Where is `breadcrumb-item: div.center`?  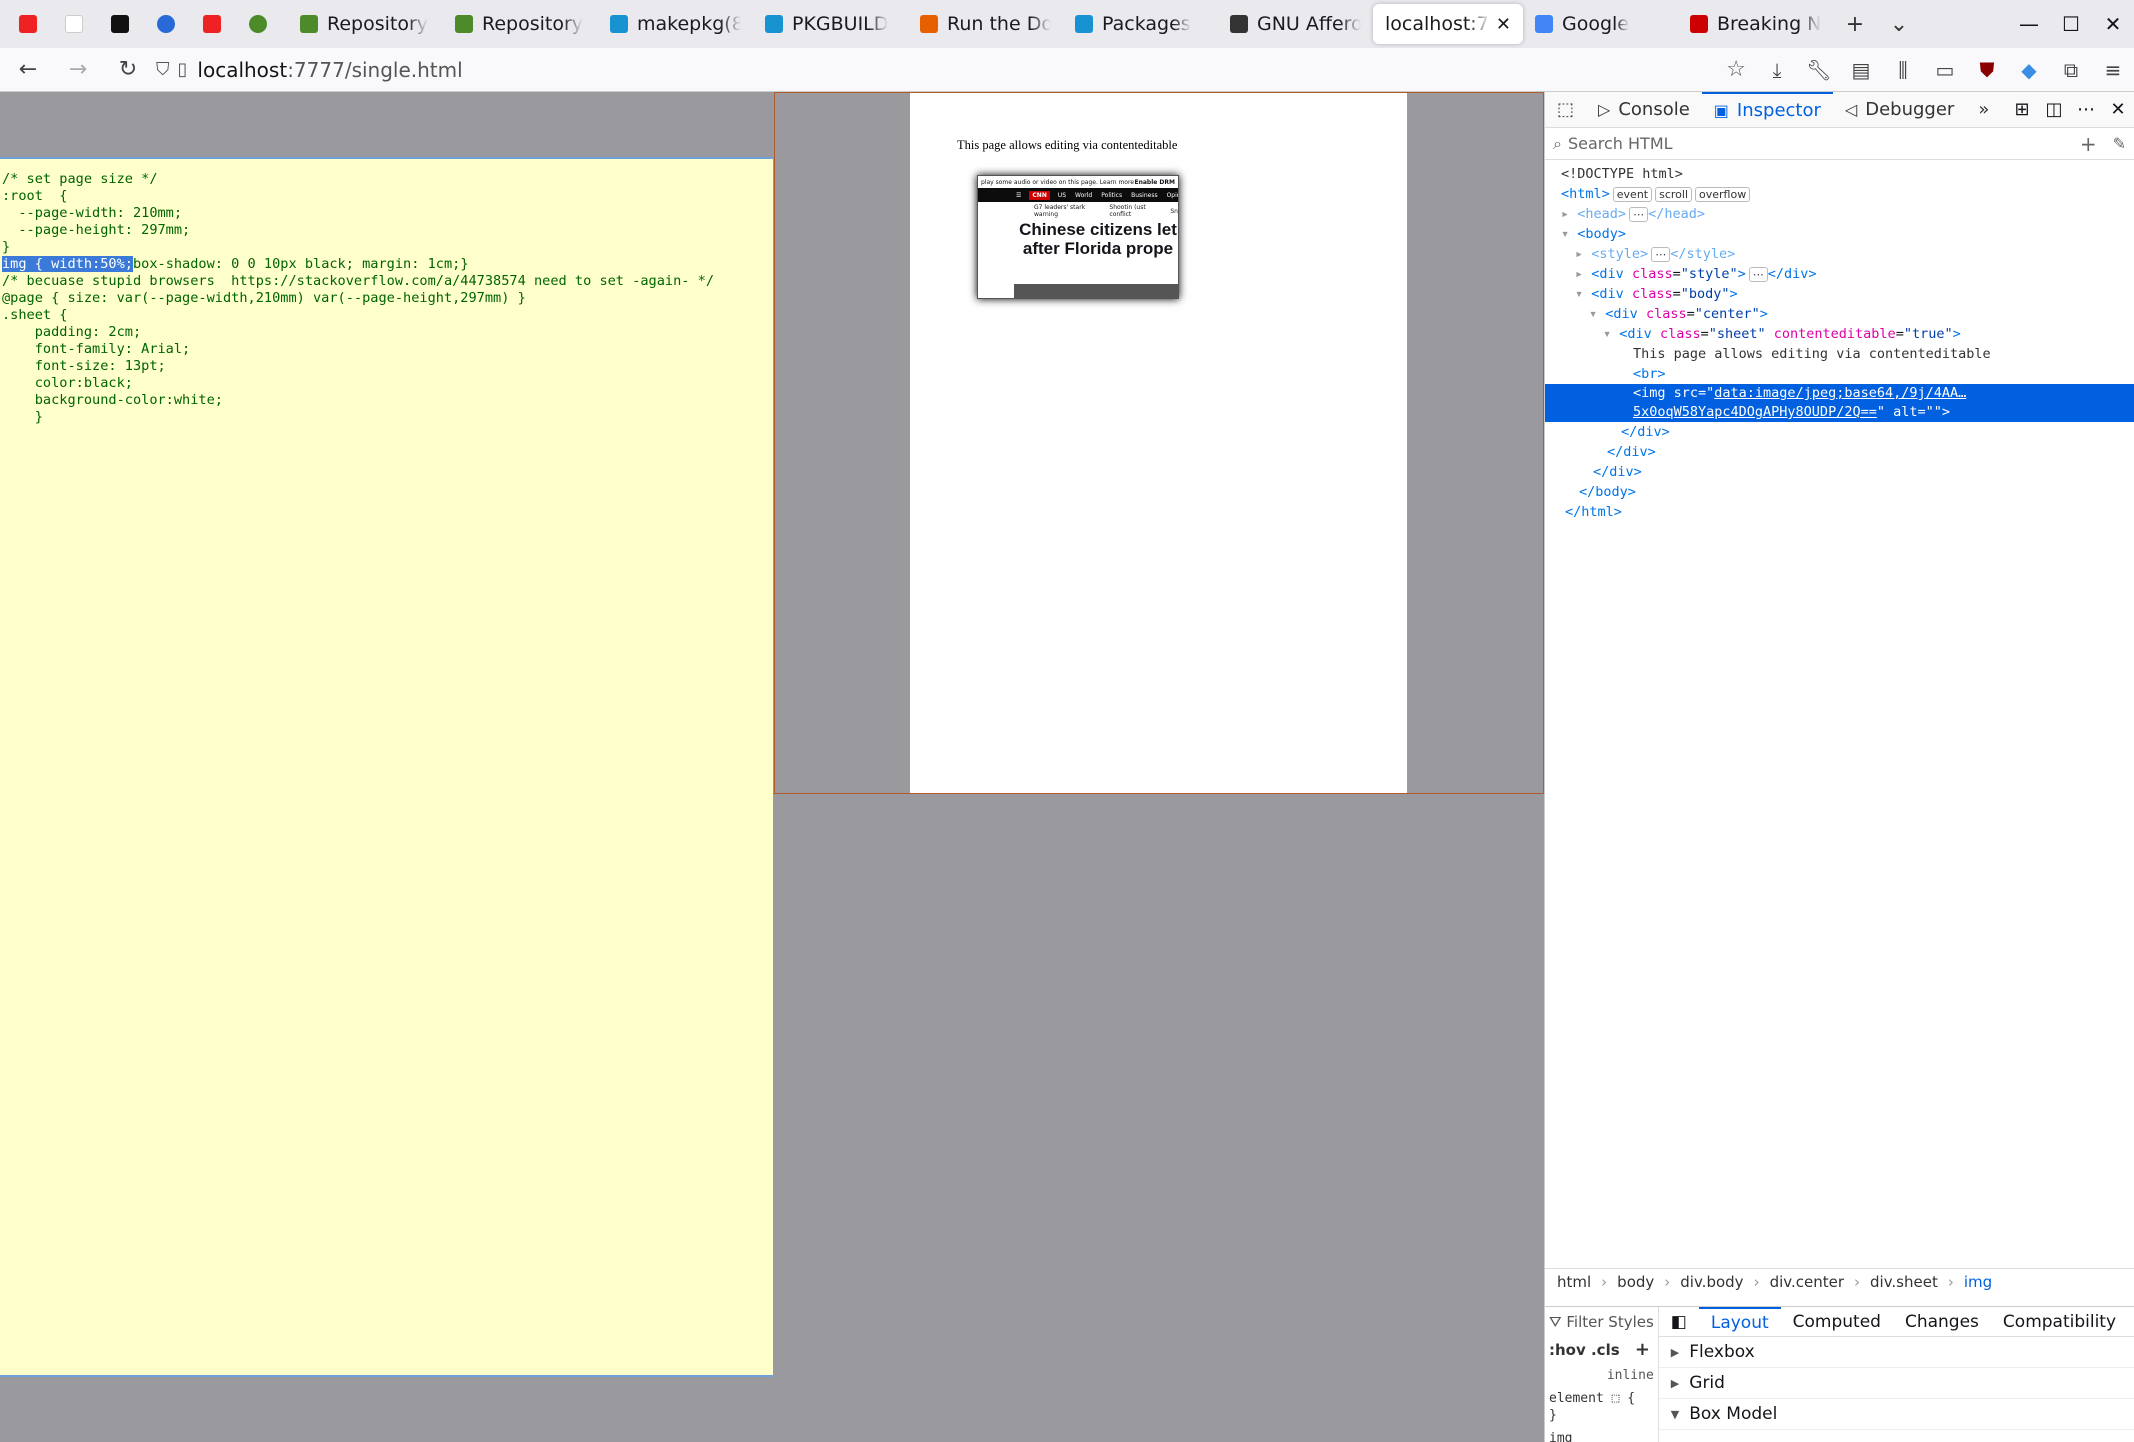 breadcrumb-item: div.center is located at coordinates (1807, 1282).